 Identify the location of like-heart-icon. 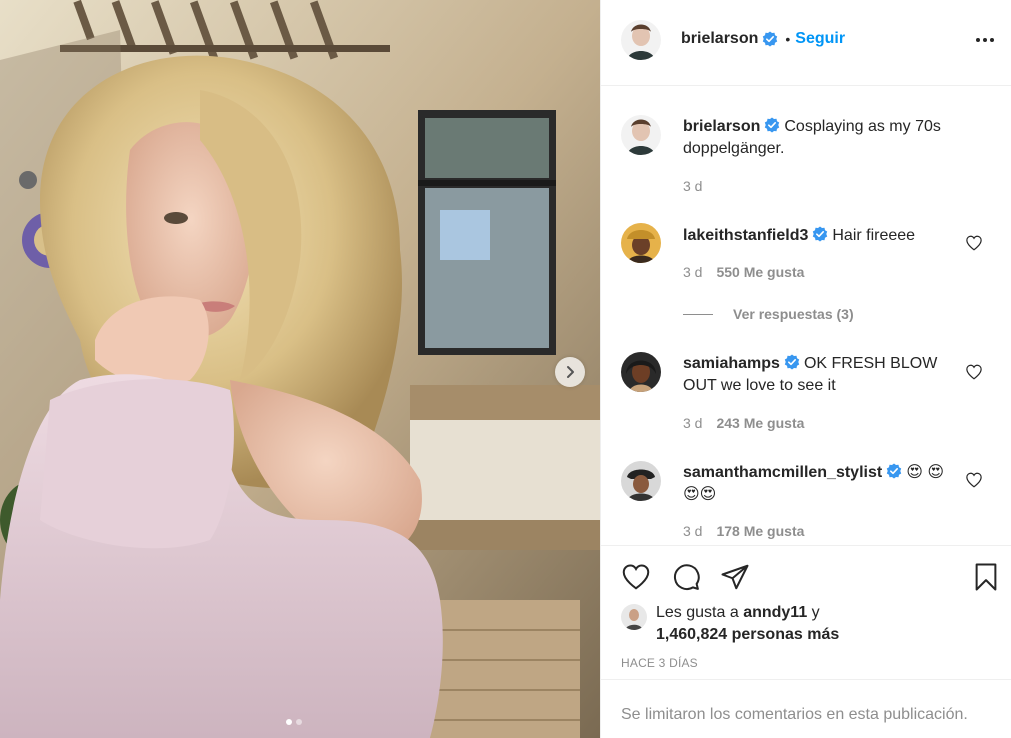
(636, 577).